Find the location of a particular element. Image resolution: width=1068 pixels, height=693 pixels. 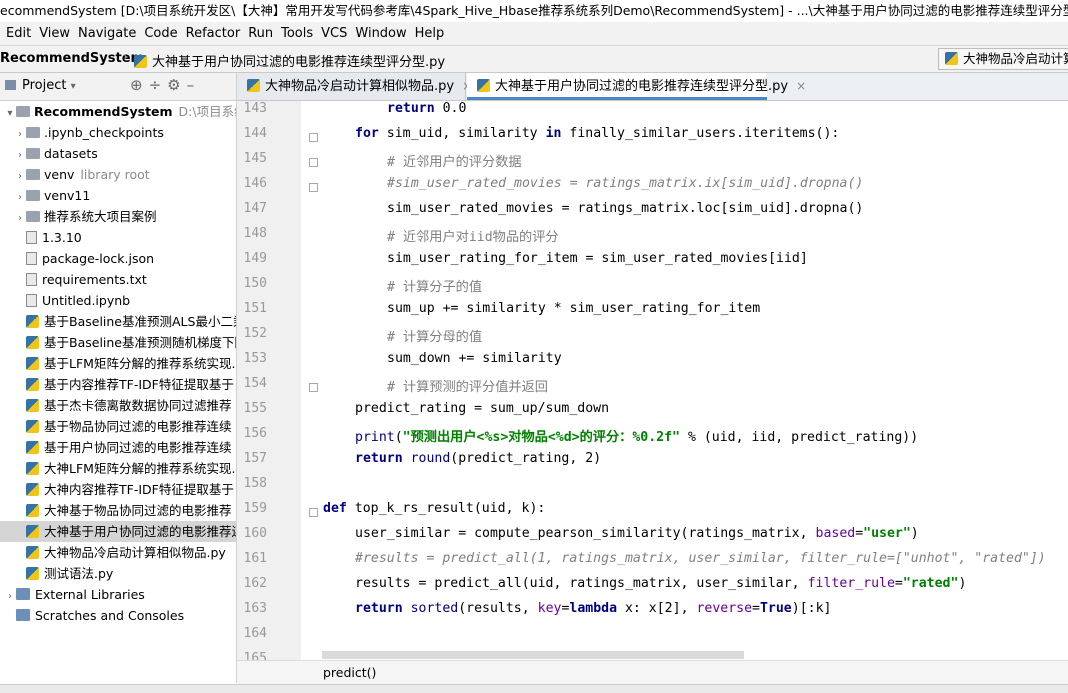

line-number: 157 is located at coordinates (255, 458).